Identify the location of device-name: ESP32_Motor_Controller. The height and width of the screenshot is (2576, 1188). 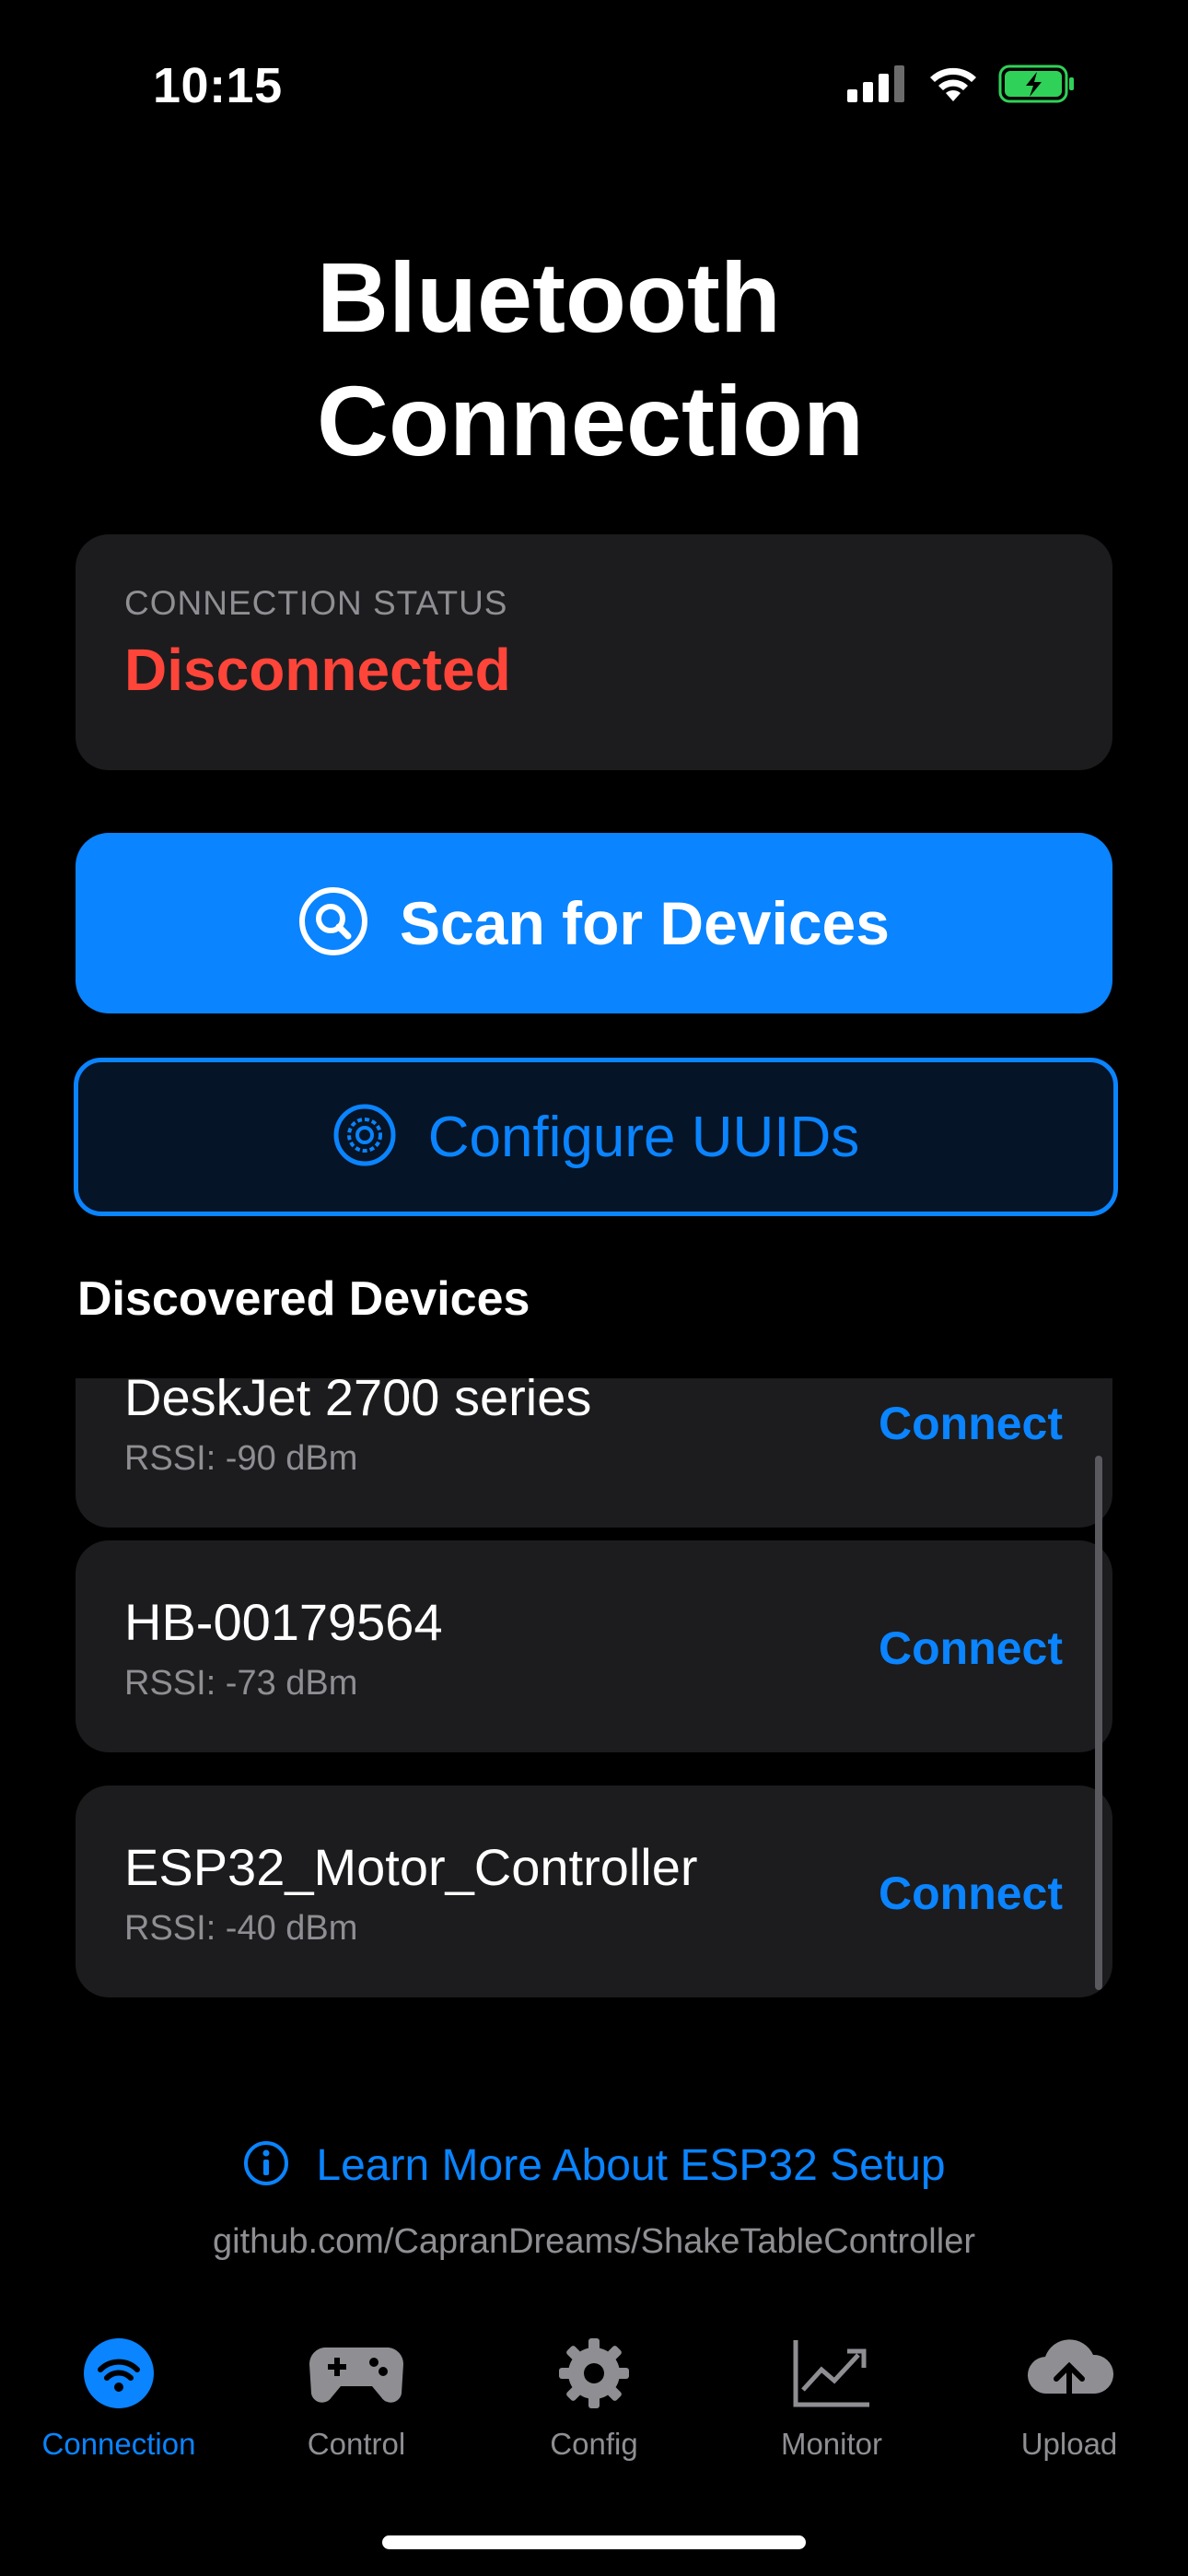
(411, 1867).